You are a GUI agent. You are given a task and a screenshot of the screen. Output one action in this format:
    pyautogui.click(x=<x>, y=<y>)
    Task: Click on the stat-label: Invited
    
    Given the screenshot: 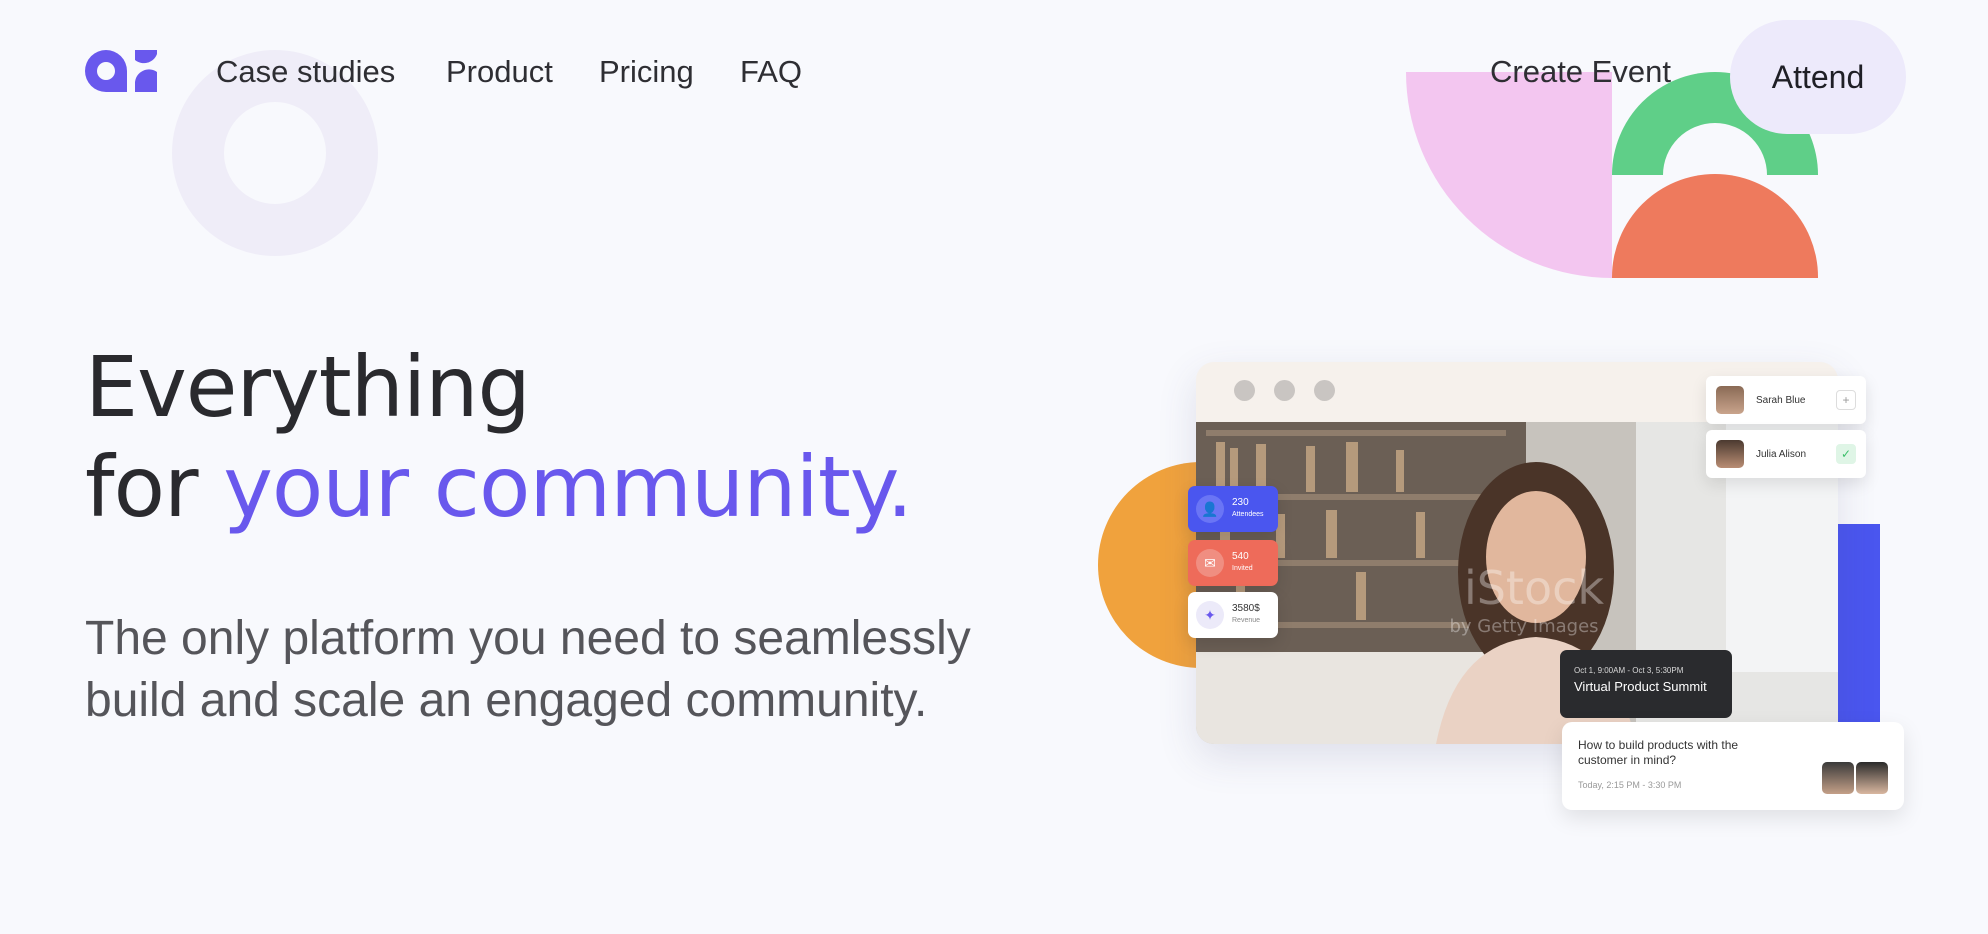 What is the action you would take?
    pyautogui.click(x=1242, y=568)
    